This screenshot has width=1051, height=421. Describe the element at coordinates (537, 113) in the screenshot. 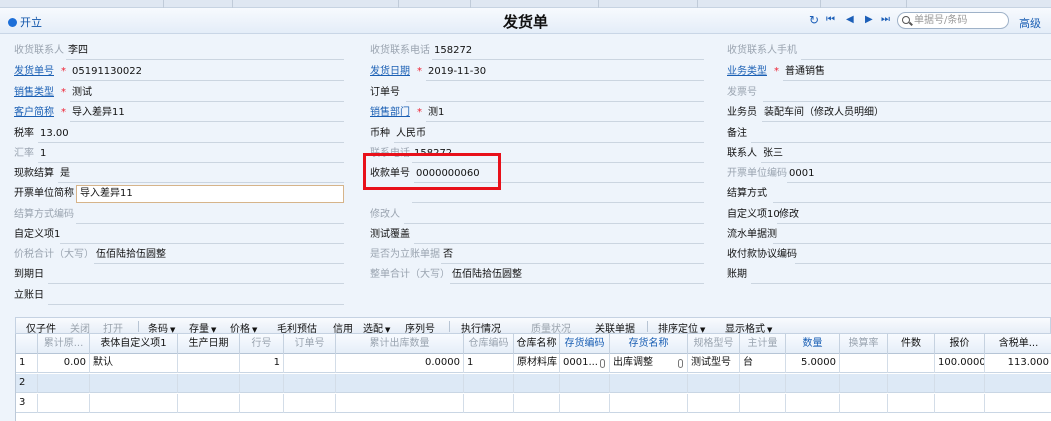

I see `sales-dept-field: 销售部门 * 测1` at that location.